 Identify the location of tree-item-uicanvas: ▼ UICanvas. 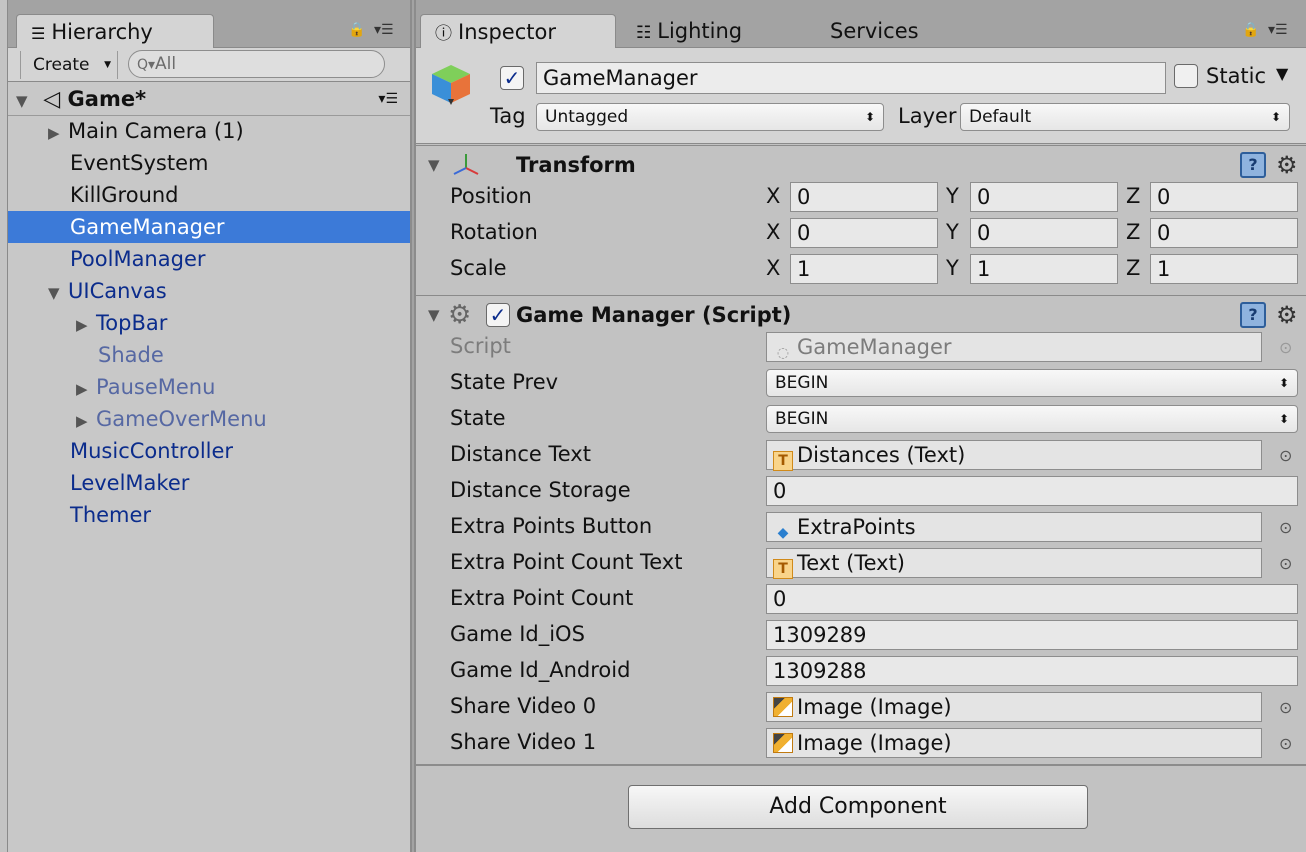
(209, 291).